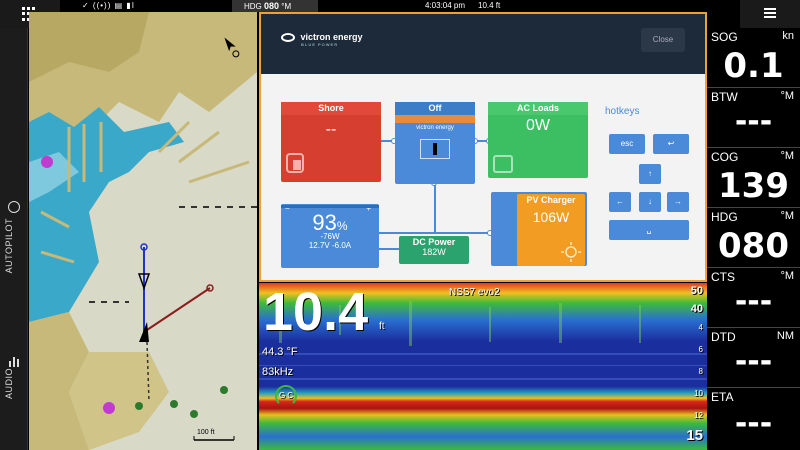  Describe the element at coordinates (489, 5) in the screenshot. I see `depth-readout: 10.4 ft` at that location.